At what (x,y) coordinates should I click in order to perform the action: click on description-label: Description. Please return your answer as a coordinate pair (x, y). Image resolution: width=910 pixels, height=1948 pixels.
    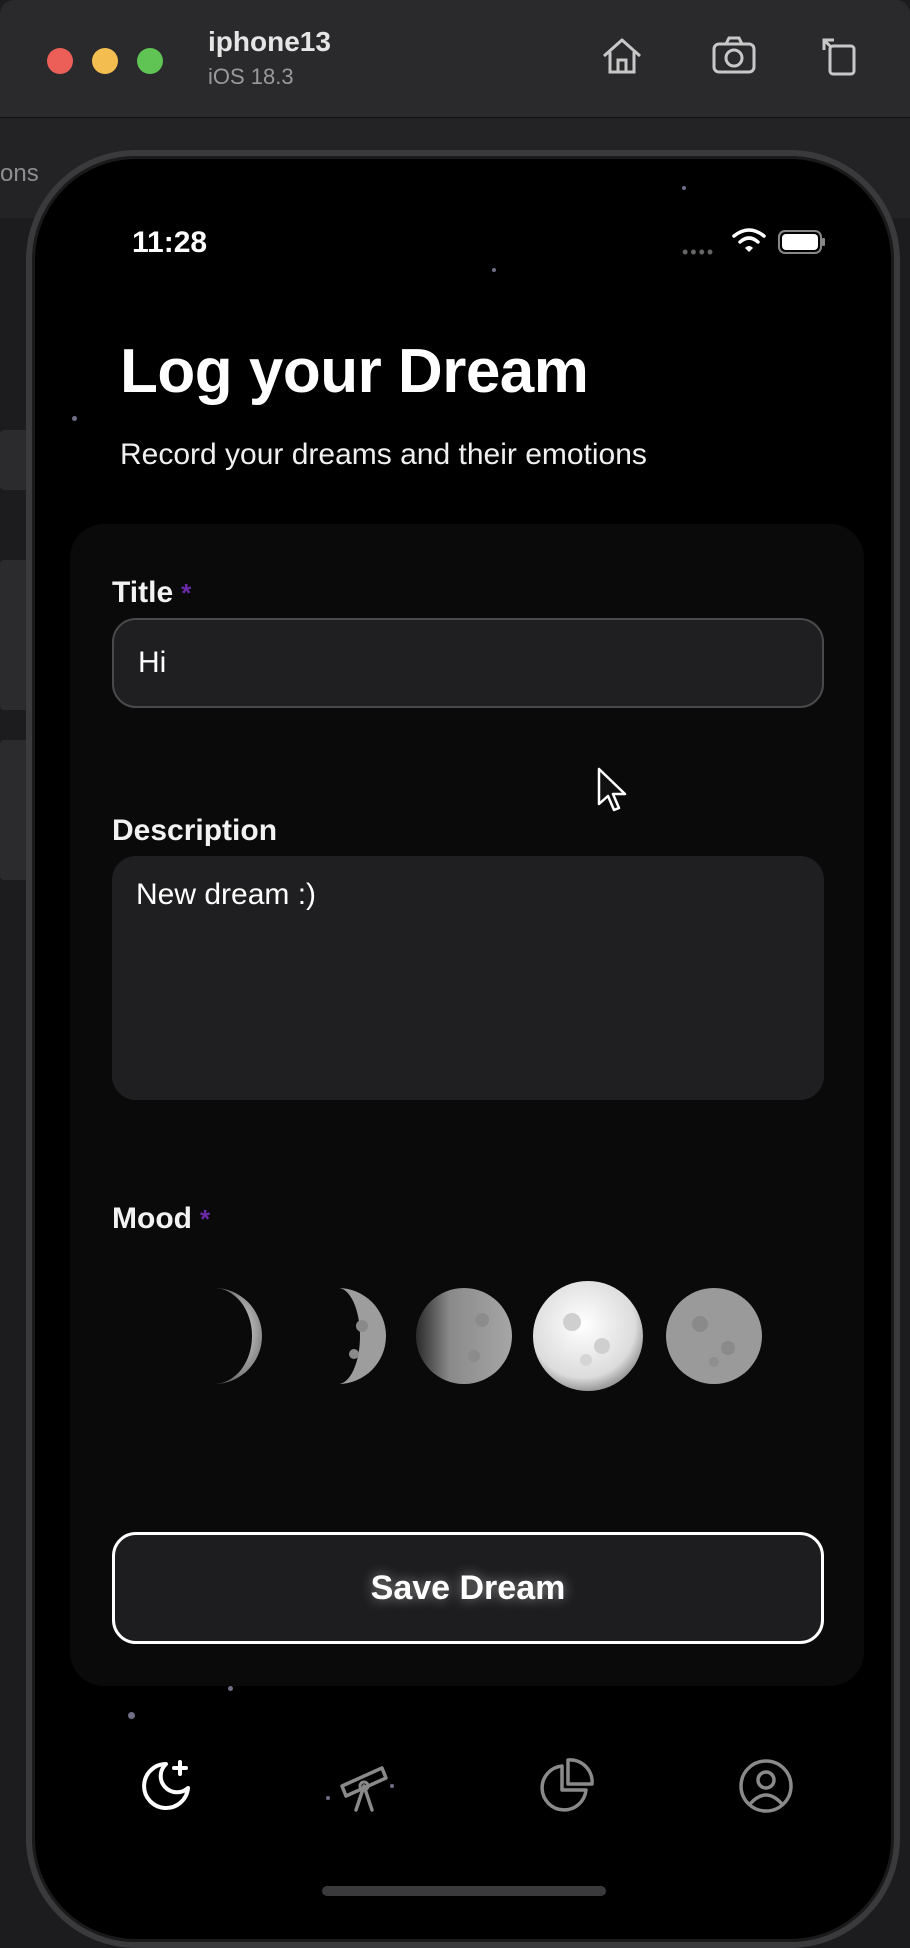
    Looking at the image, I should click on (195, 830).